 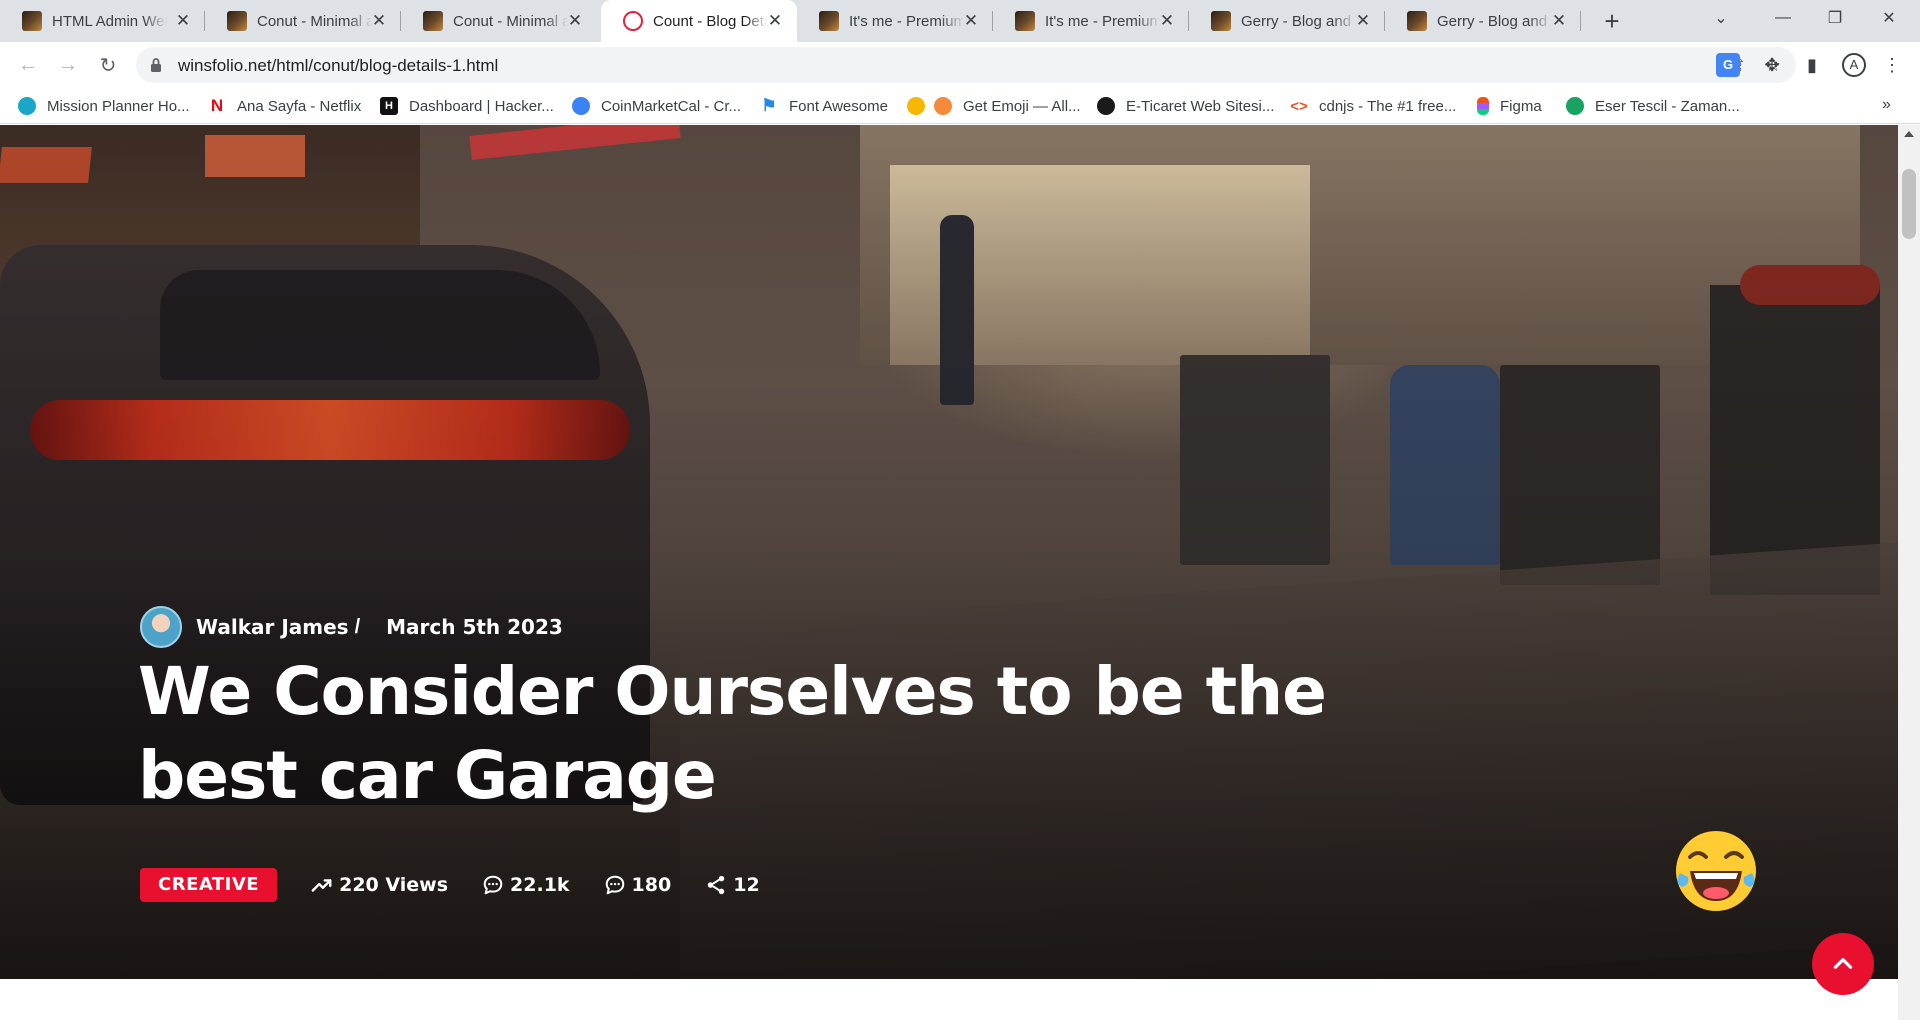 What do you see at coordinates (1612, 21) in the screenshot?
I see `new-tab-button: +` at bounding box center [1612, 21].